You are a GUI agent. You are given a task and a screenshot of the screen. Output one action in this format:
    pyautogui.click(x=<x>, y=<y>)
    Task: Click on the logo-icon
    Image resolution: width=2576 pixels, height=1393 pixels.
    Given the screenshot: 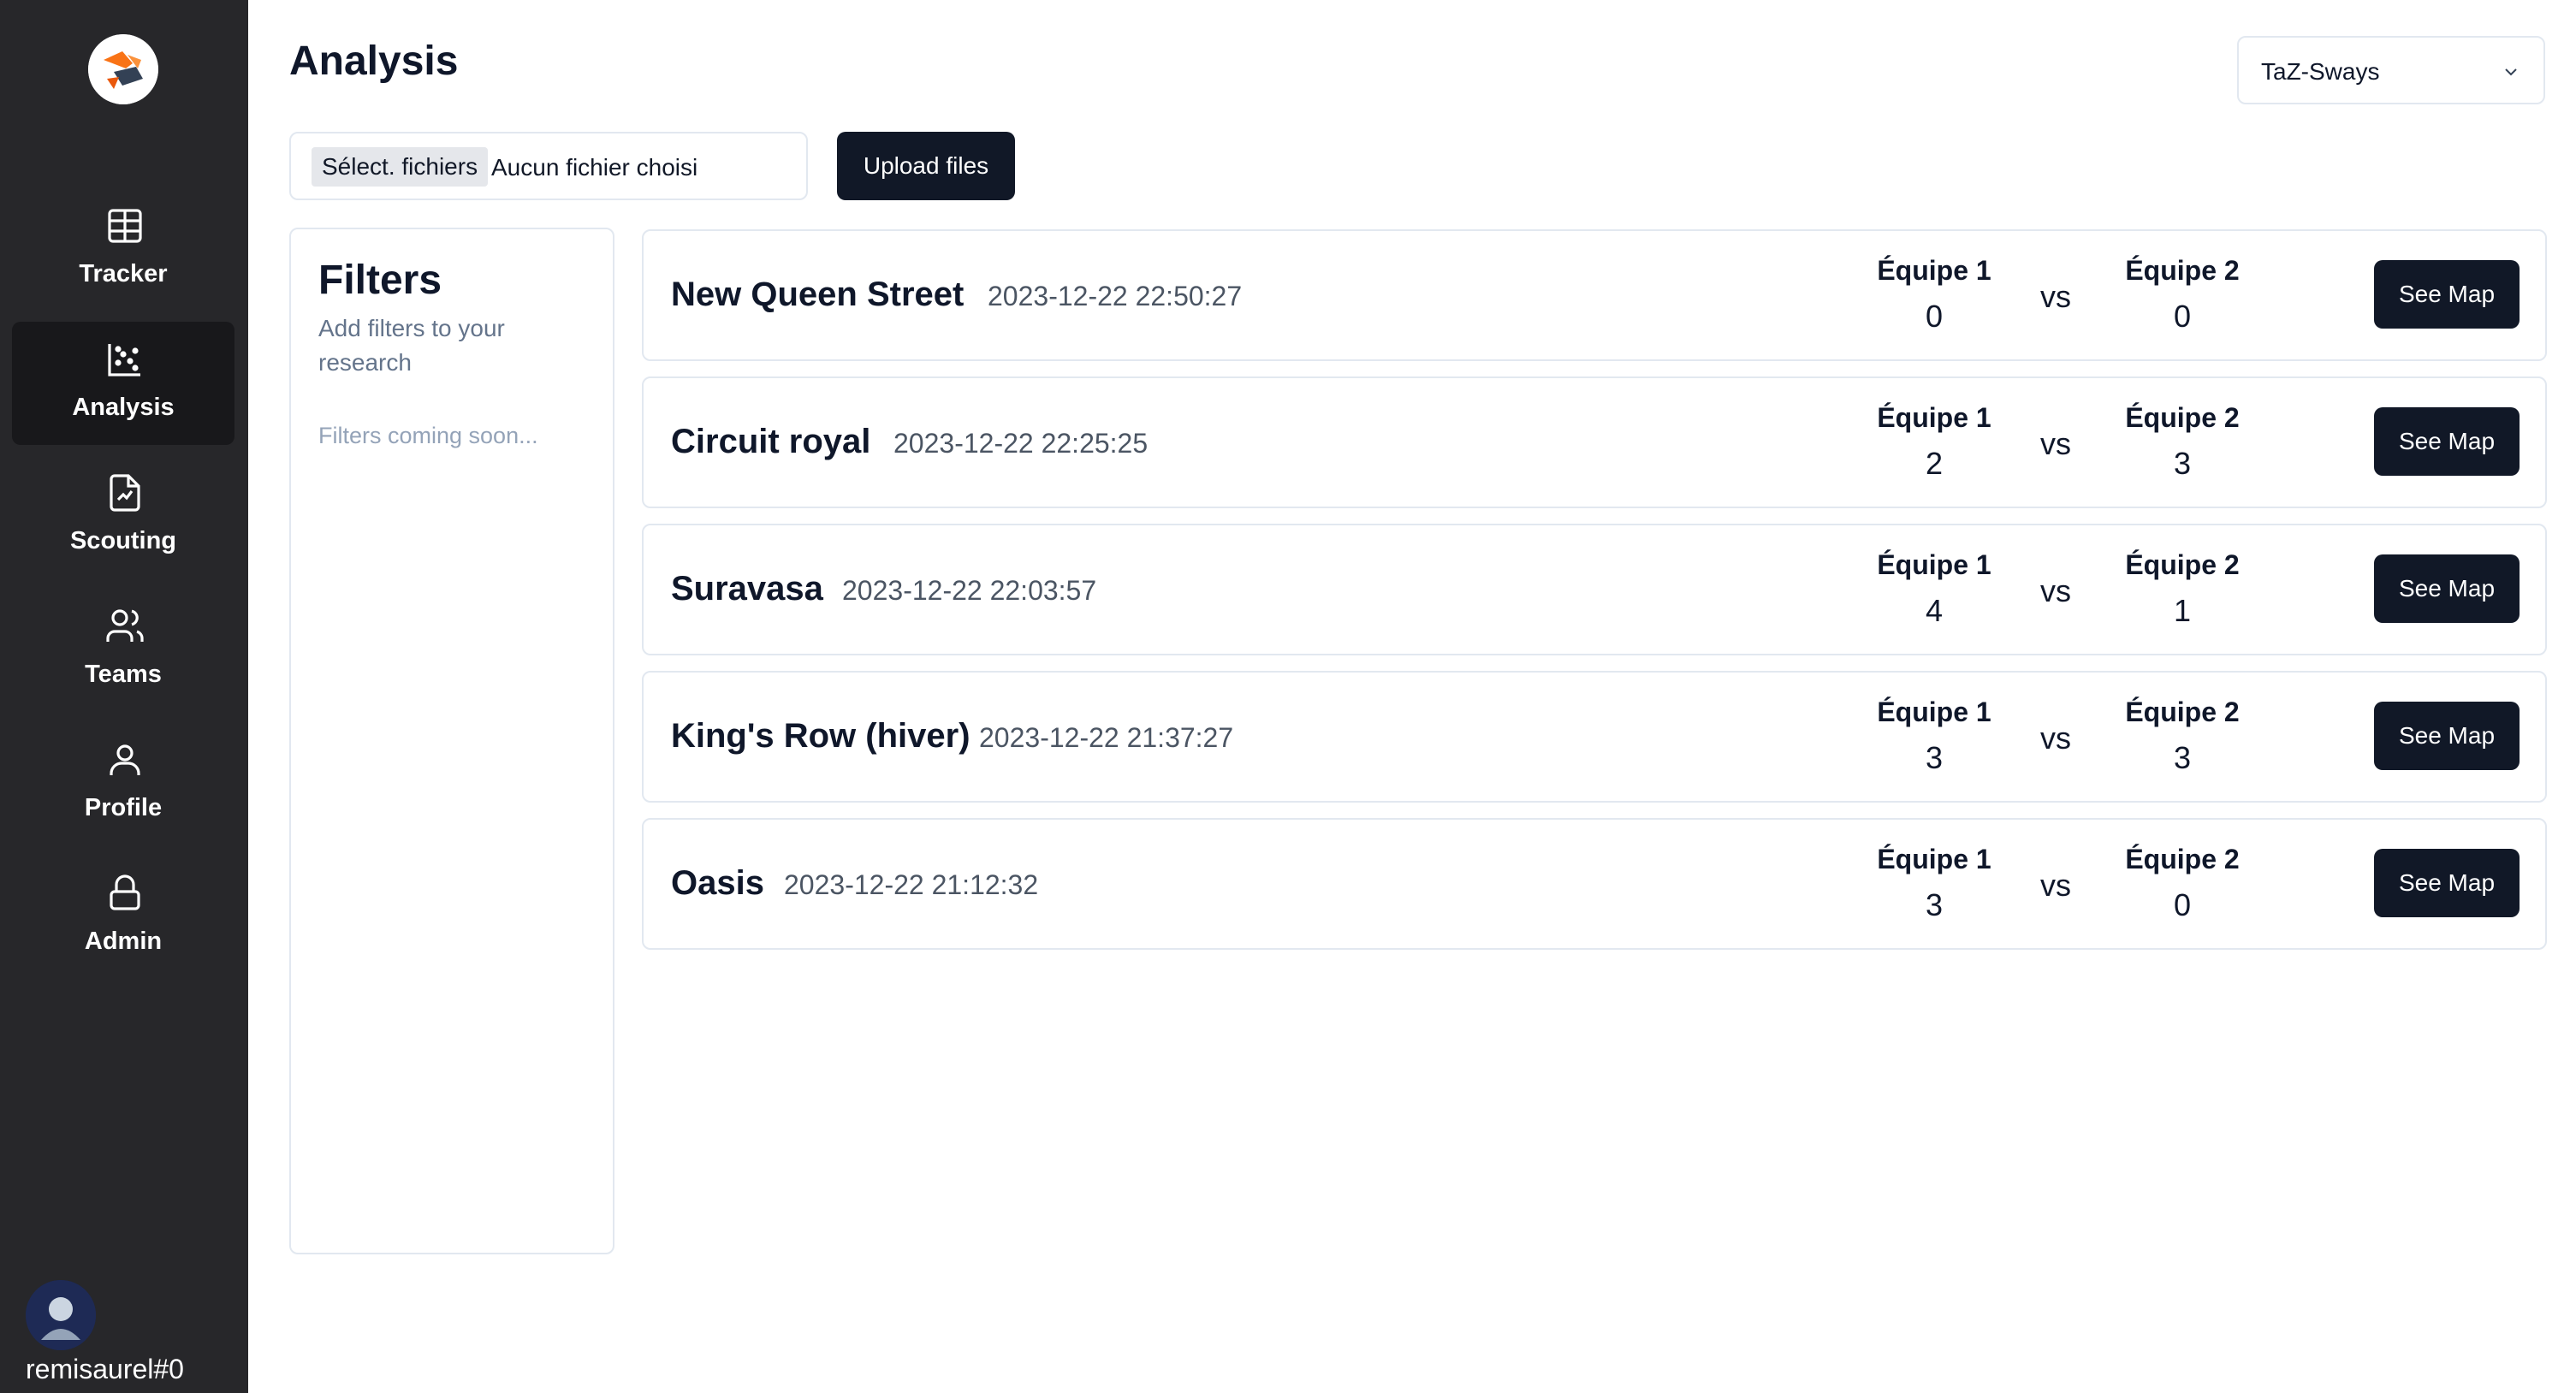 What is the action you would take?
    pyautogui.click(x=123, y=69)
    